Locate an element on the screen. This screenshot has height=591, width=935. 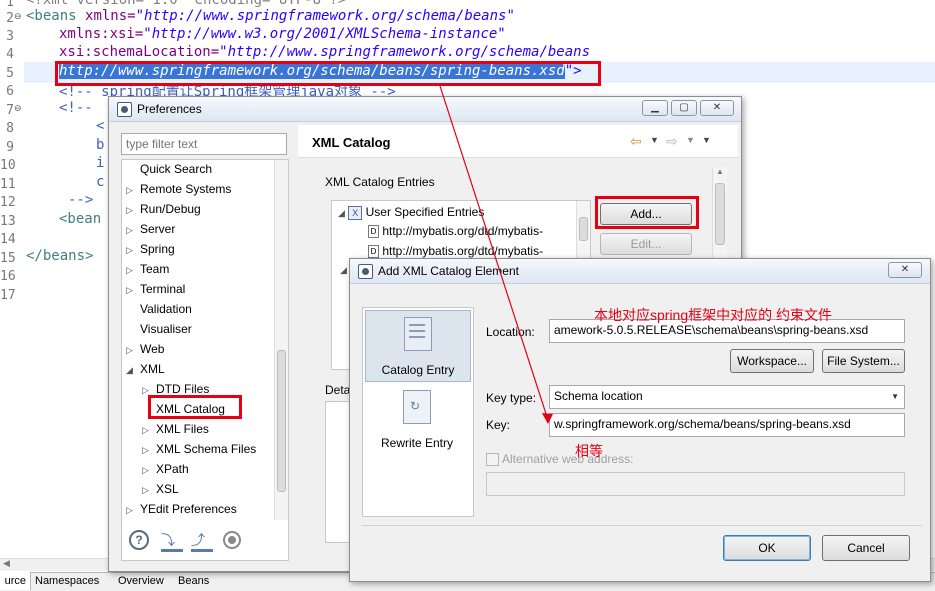
arrow-line is located at coordinates (494, 253).